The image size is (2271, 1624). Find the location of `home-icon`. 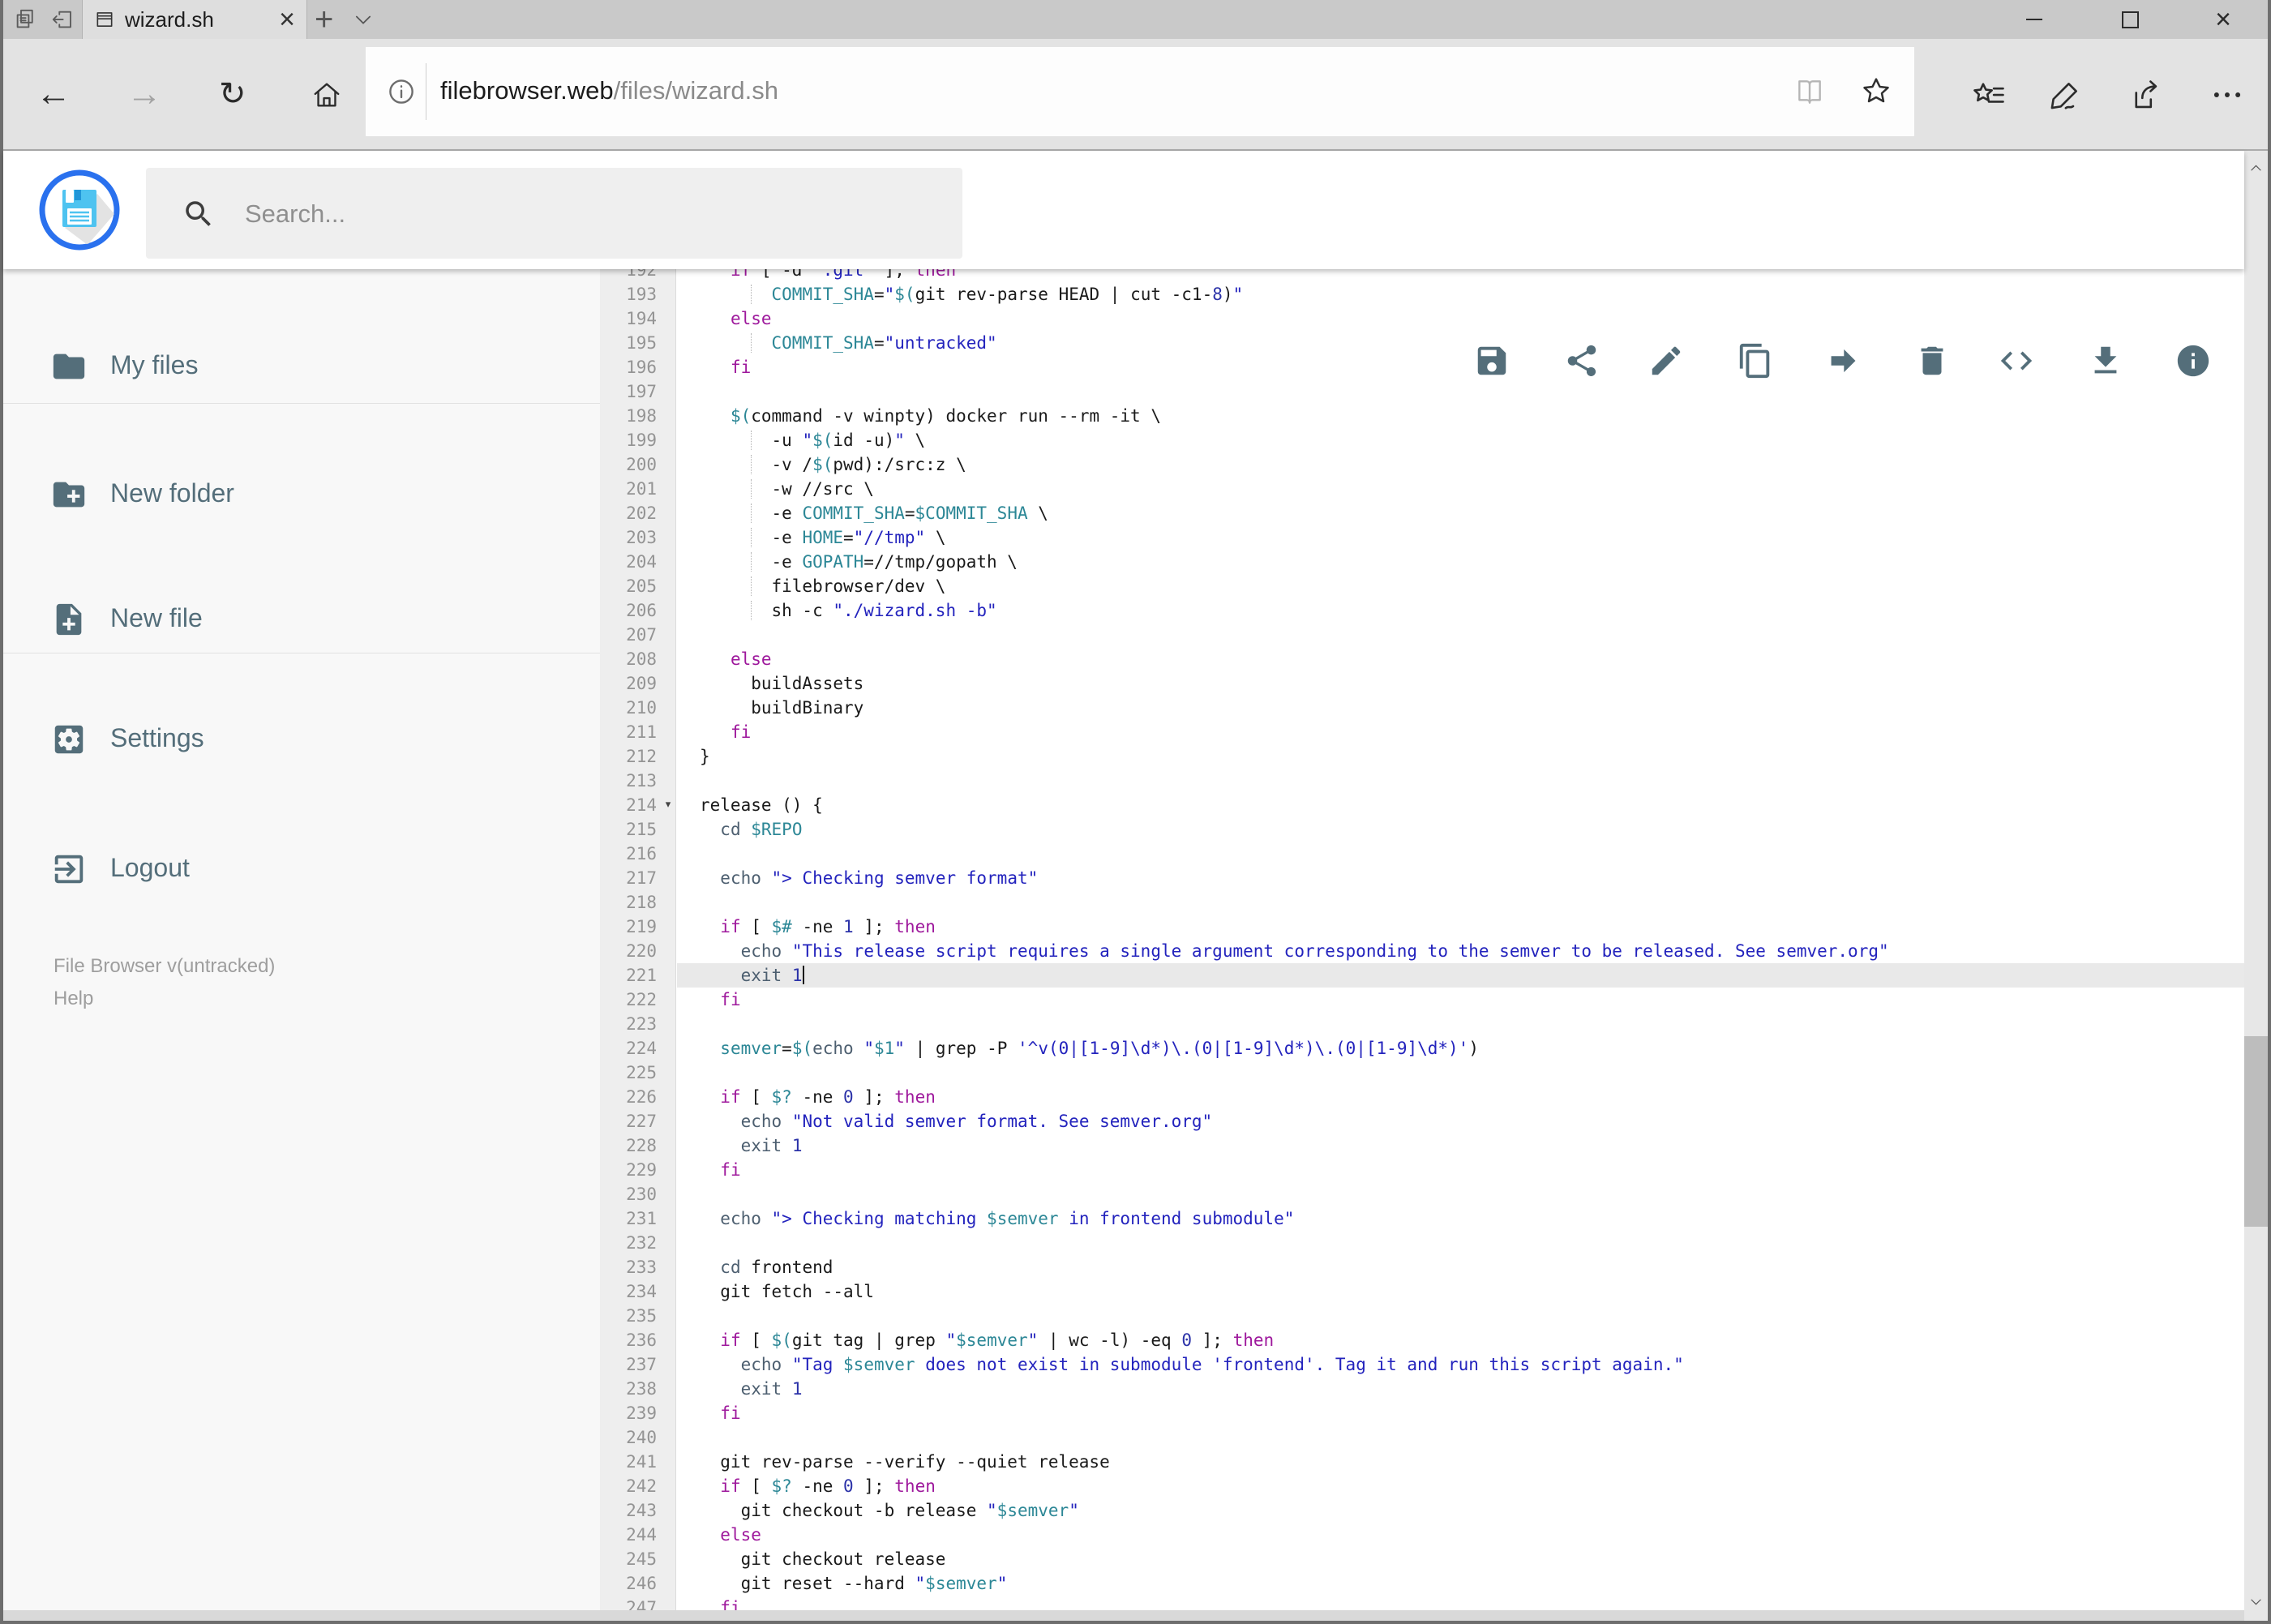

home-icon is located at coordinates (327, 95).